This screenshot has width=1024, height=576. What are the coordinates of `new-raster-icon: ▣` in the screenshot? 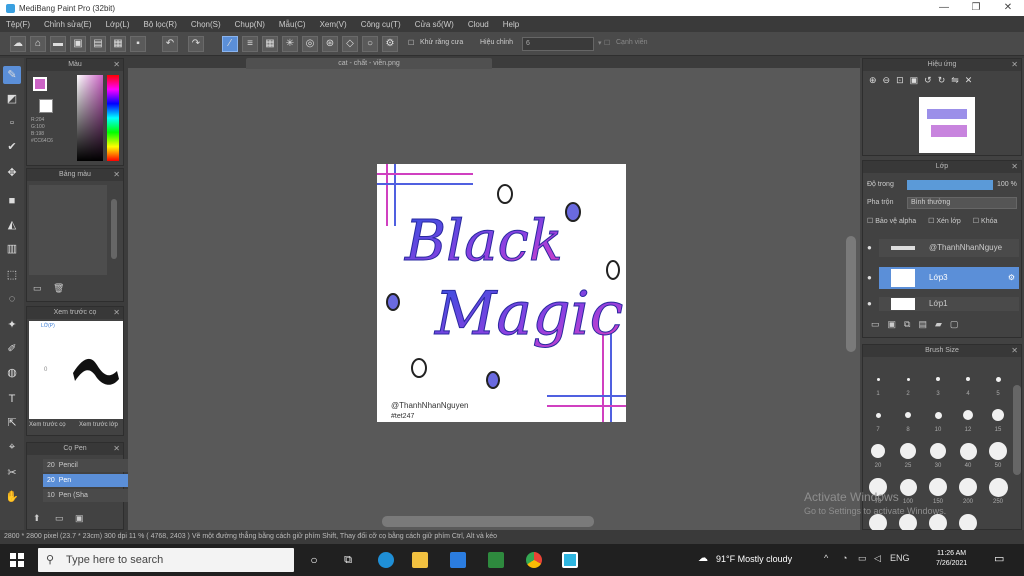 It's located at (892, 324).